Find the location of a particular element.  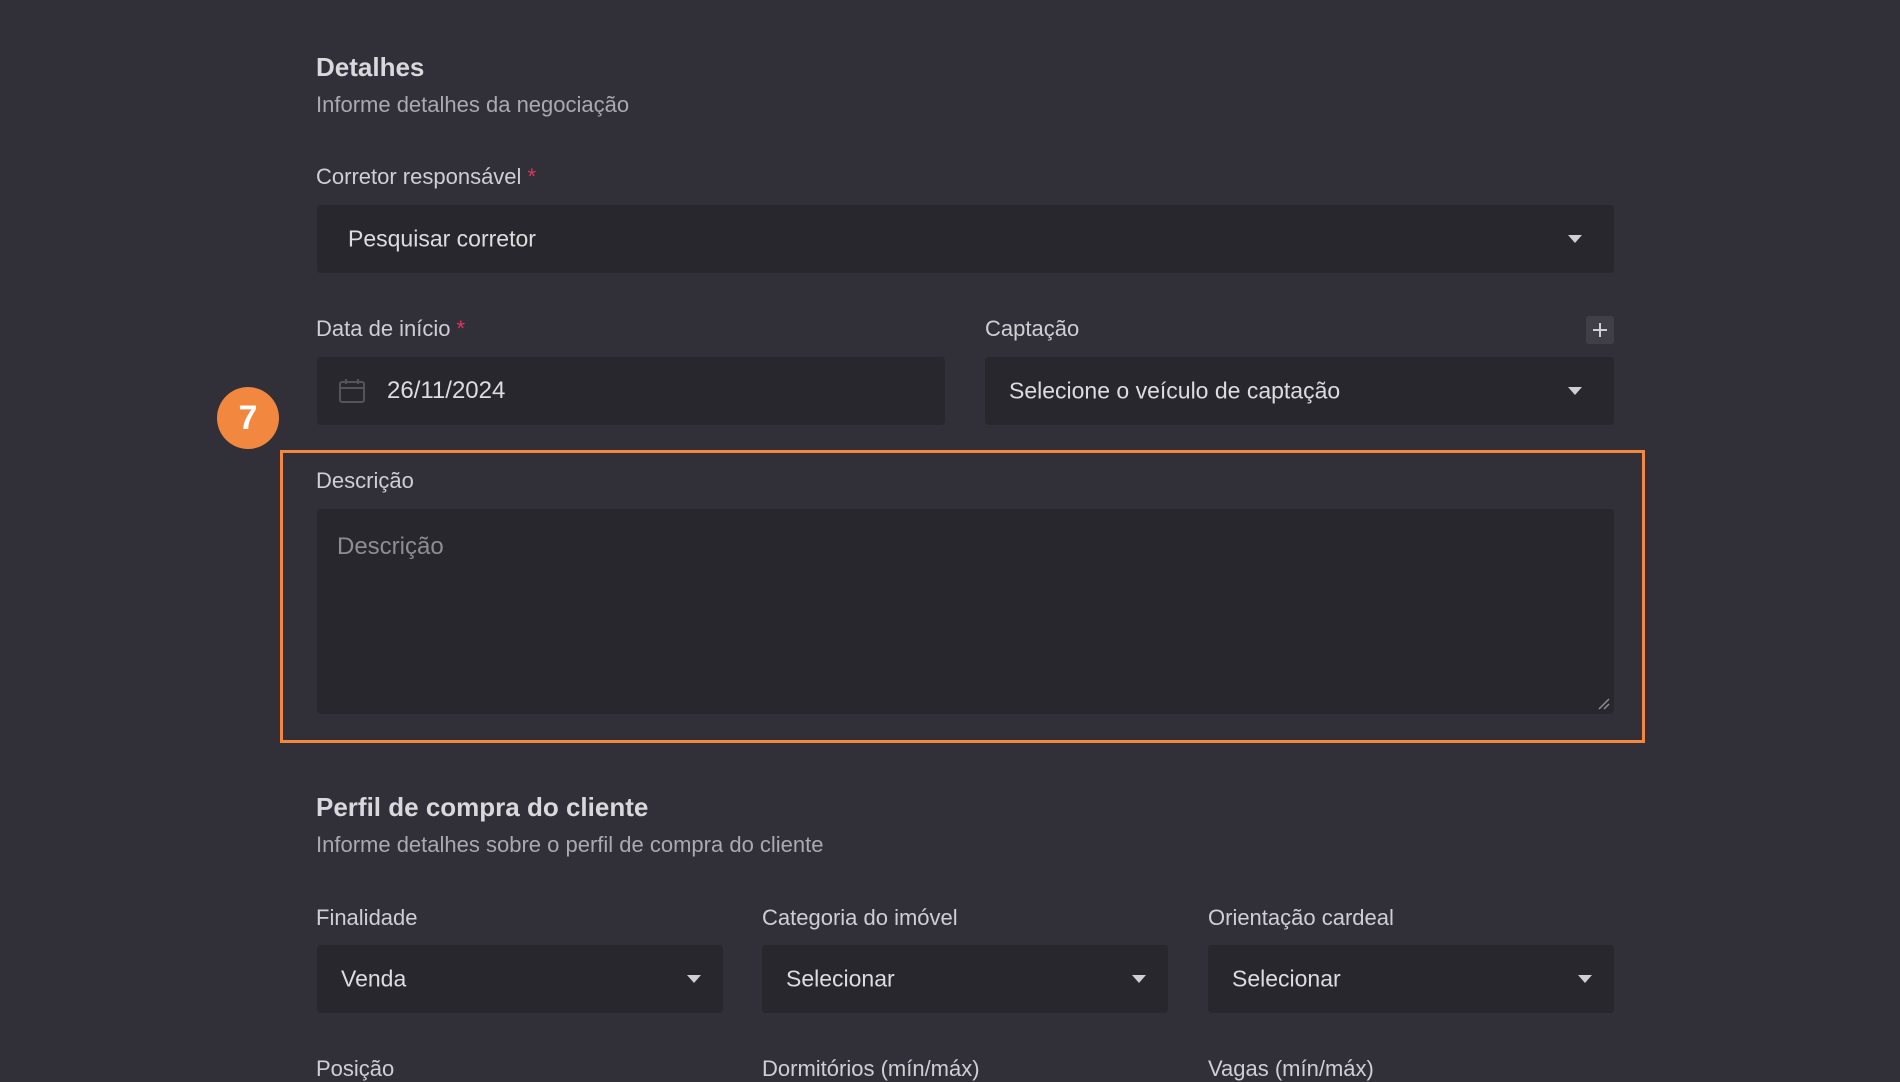

bedrooms-label: Dormitórios (mín/máx) is located at coordinates (871, 1068).